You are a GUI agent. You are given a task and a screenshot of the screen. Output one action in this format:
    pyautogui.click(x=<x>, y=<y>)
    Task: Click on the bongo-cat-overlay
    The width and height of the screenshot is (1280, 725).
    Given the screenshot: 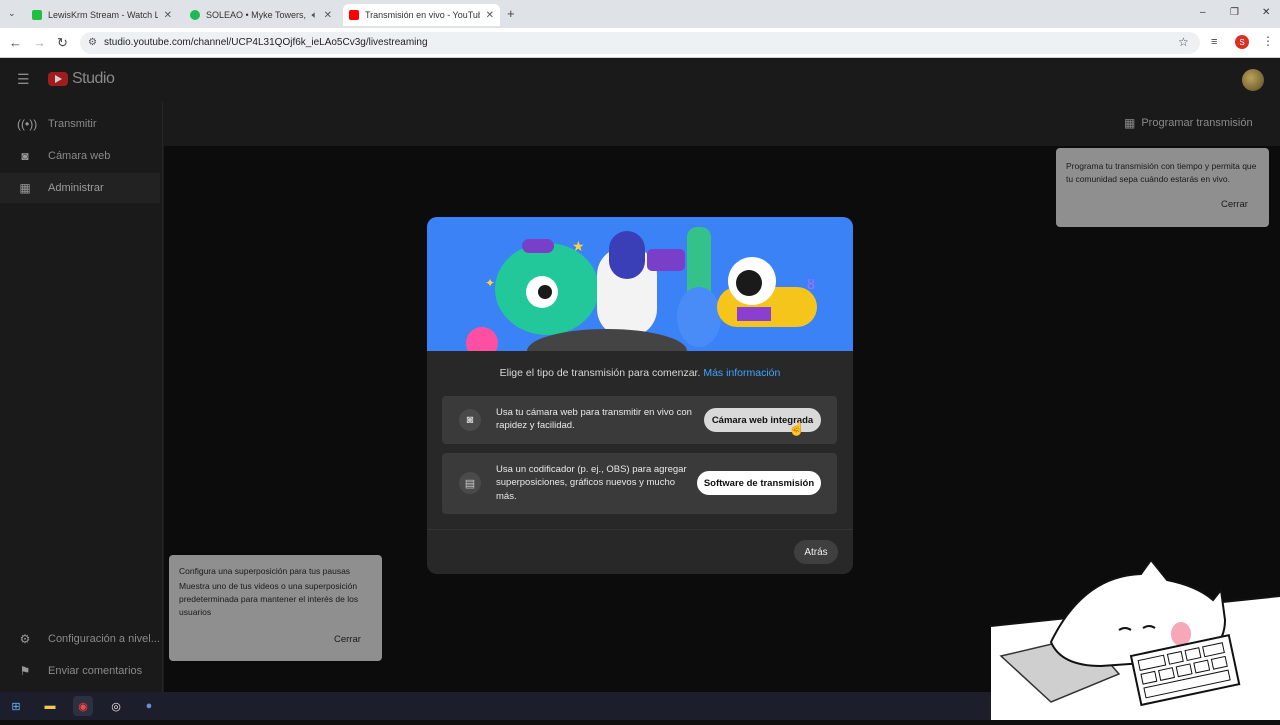 What is the action you would take?
    pyautogui.click(x=1135, y=638)
    